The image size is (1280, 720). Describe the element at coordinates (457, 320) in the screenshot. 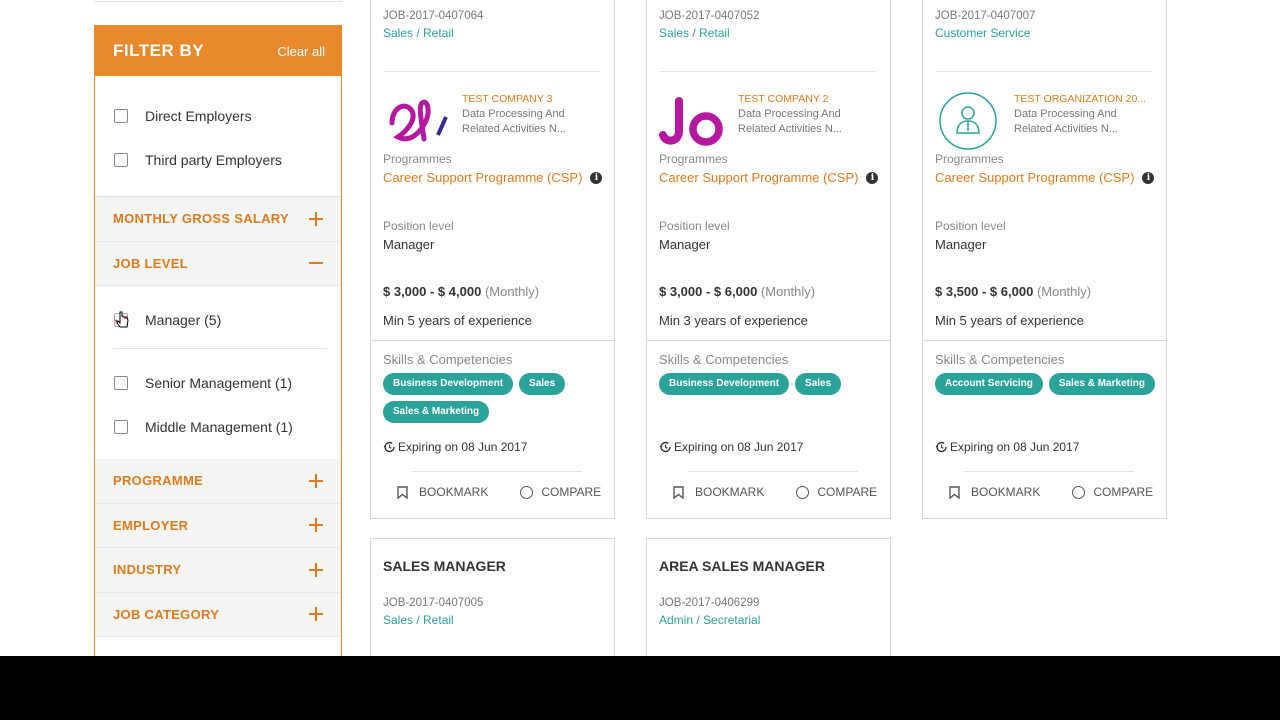

I see `experience: Min 5 years of experience` at that location.